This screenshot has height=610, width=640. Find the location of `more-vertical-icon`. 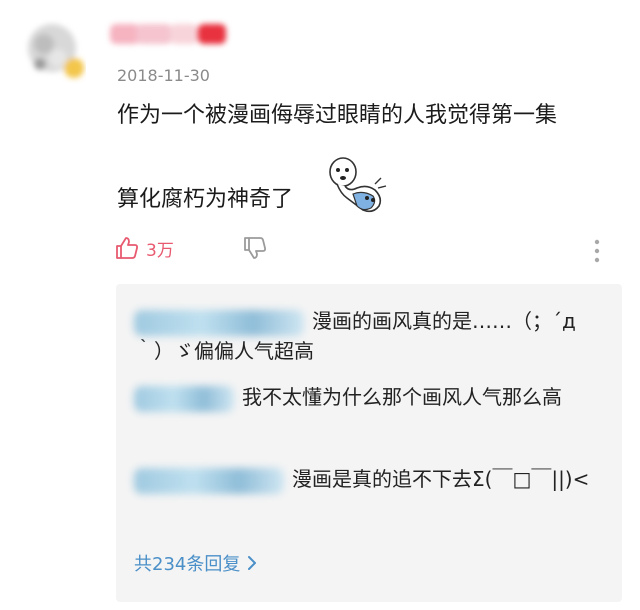

more-vertical-icon is located at coordinates (597, 251).